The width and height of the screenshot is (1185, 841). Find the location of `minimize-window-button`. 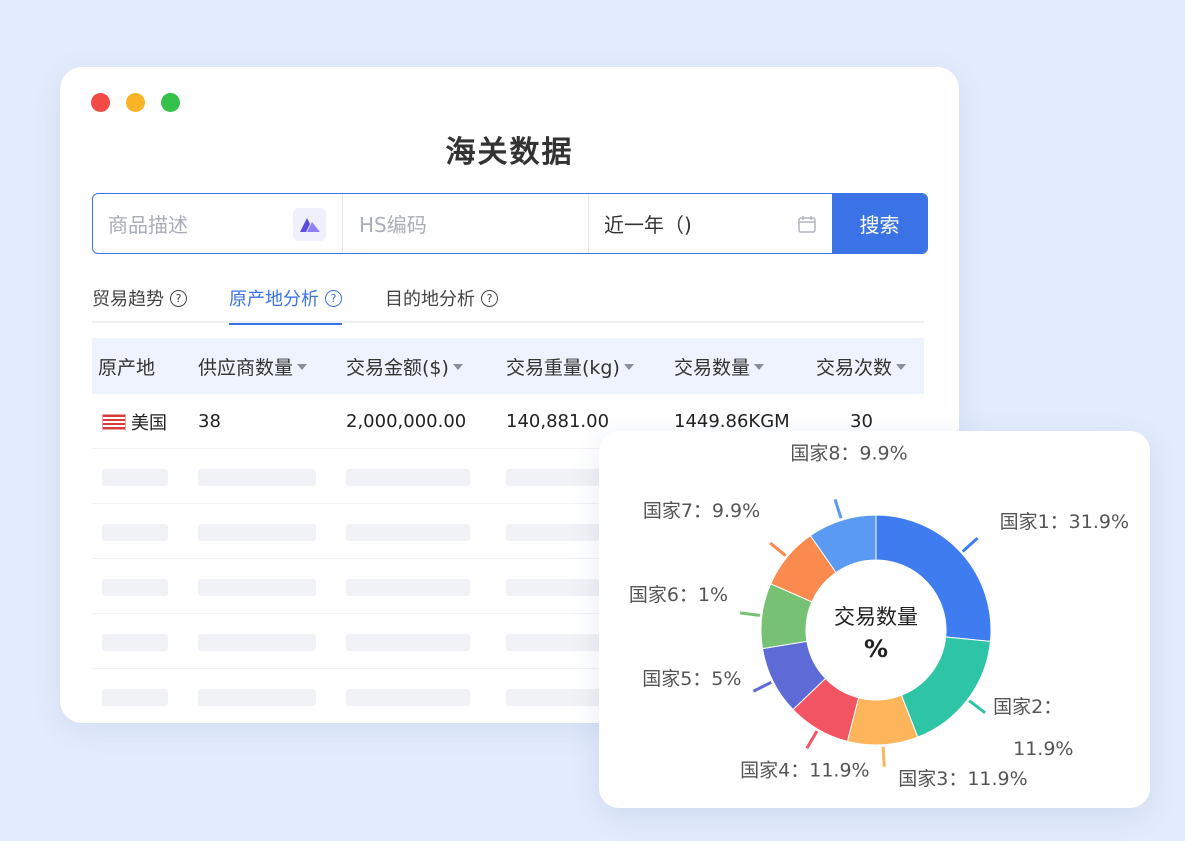

minimize-window-button is located at coordinates (135, 102).